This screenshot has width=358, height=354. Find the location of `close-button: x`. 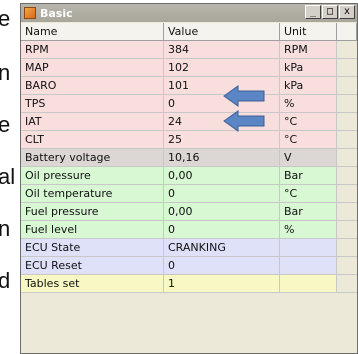

close-button: x is located at coordinates (347, 12).